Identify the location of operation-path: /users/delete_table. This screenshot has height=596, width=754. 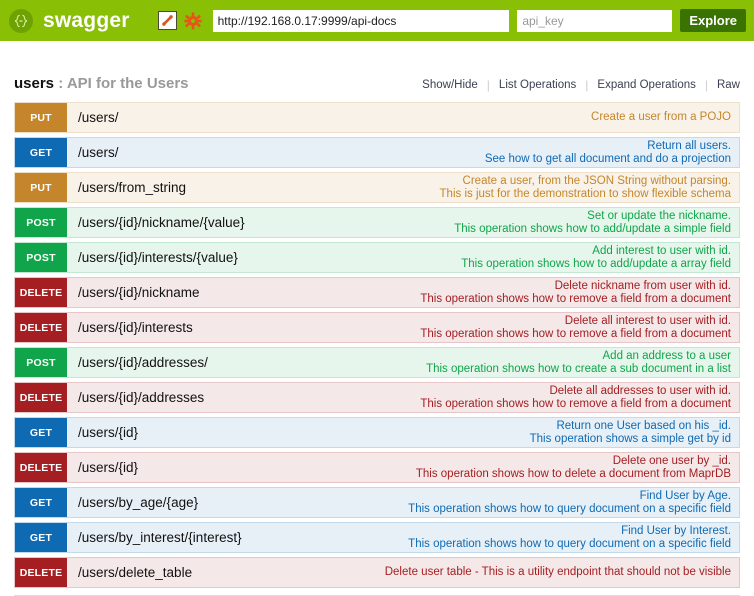
(226, 572).